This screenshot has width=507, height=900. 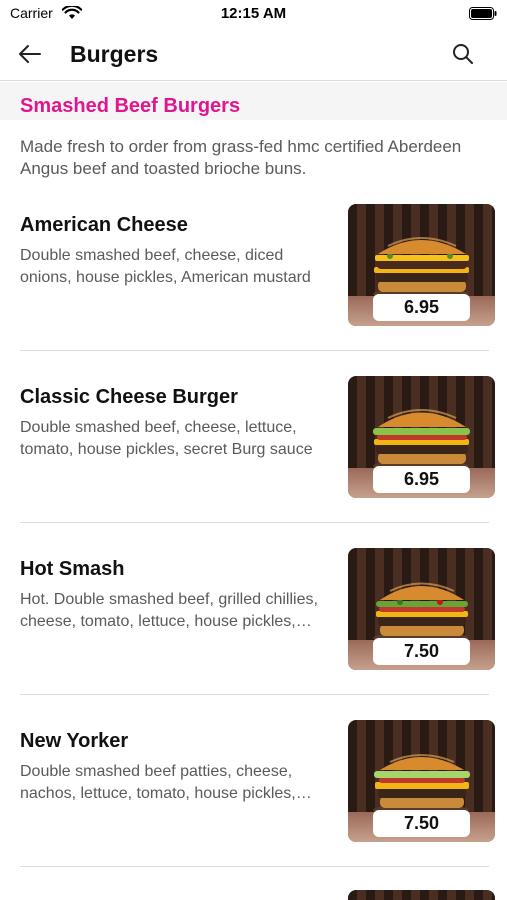 I want to click on item-name: Classic Cheese Burger, so click(x=129, y=397).